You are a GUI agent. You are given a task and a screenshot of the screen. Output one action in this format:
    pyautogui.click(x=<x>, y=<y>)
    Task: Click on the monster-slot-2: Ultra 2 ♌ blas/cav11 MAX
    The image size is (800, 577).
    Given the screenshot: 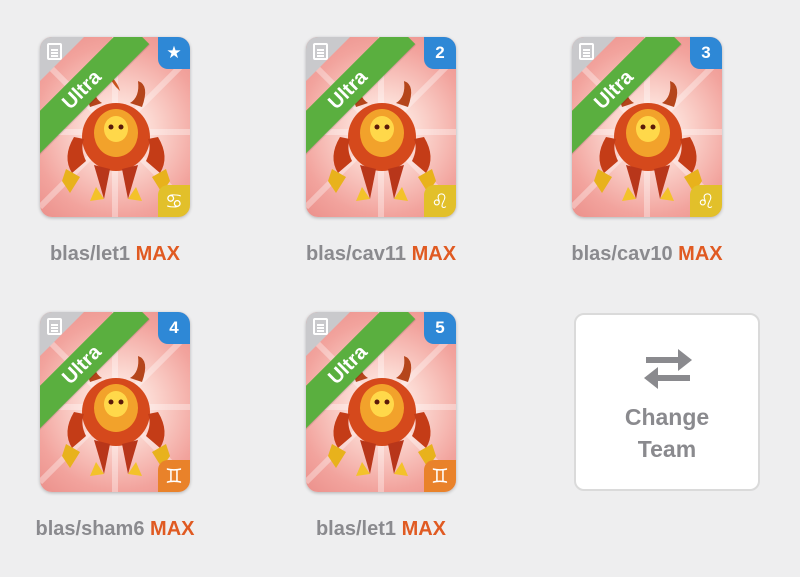 What is the action you would take?
    pyautogui.click(x=381, y=151)
    